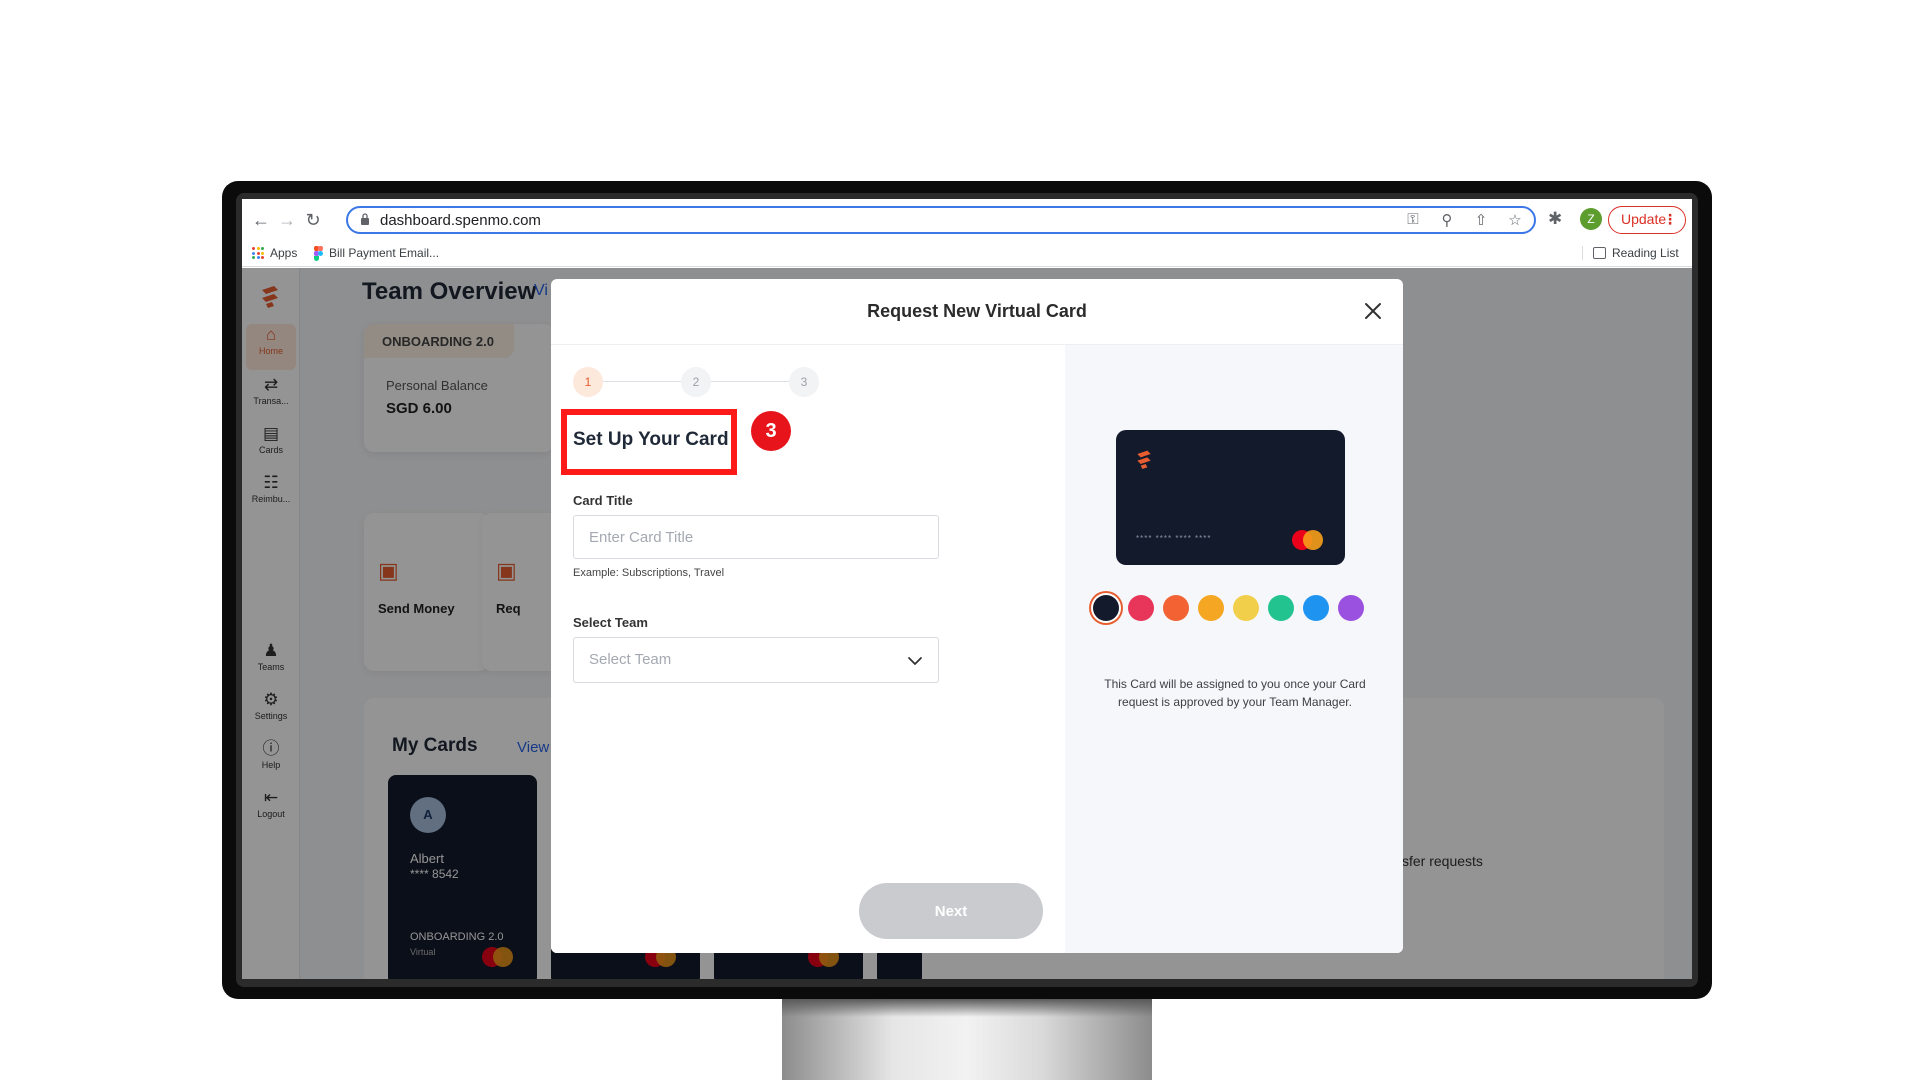 The width and height of the screenshot is (1920, 1080). I want to click on reading-list-icon, so click(1599, 253).